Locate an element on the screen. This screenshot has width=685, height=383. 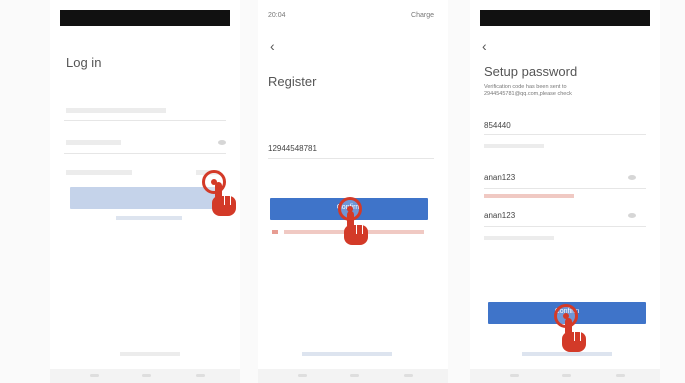
code-field-value: 854440 is located at coordinates (497, 125).